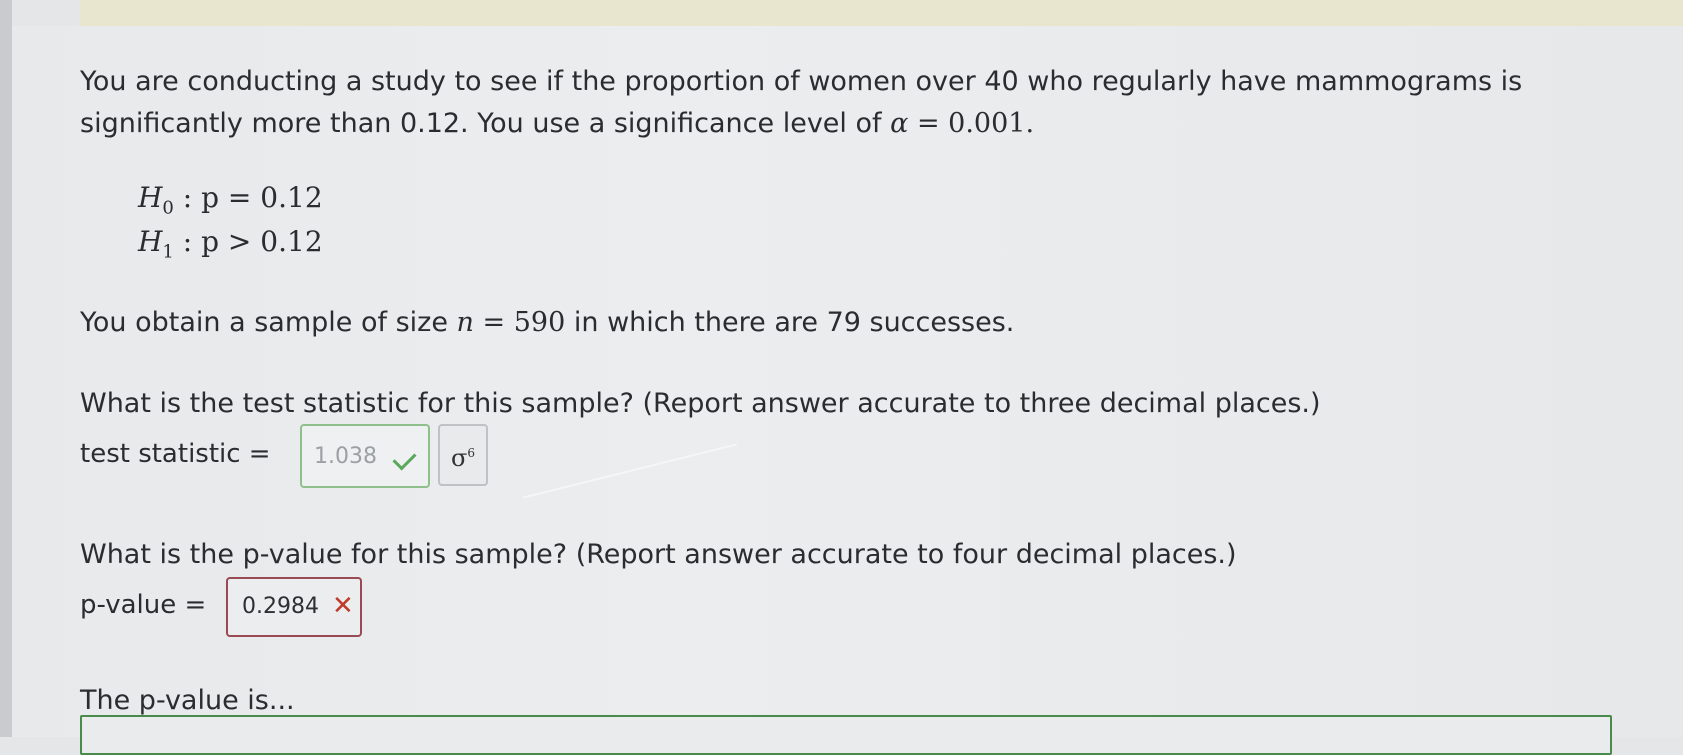 The width and height of the screenshot is (1683, 755). I want to click on h1-label: H, so click(150, 241).